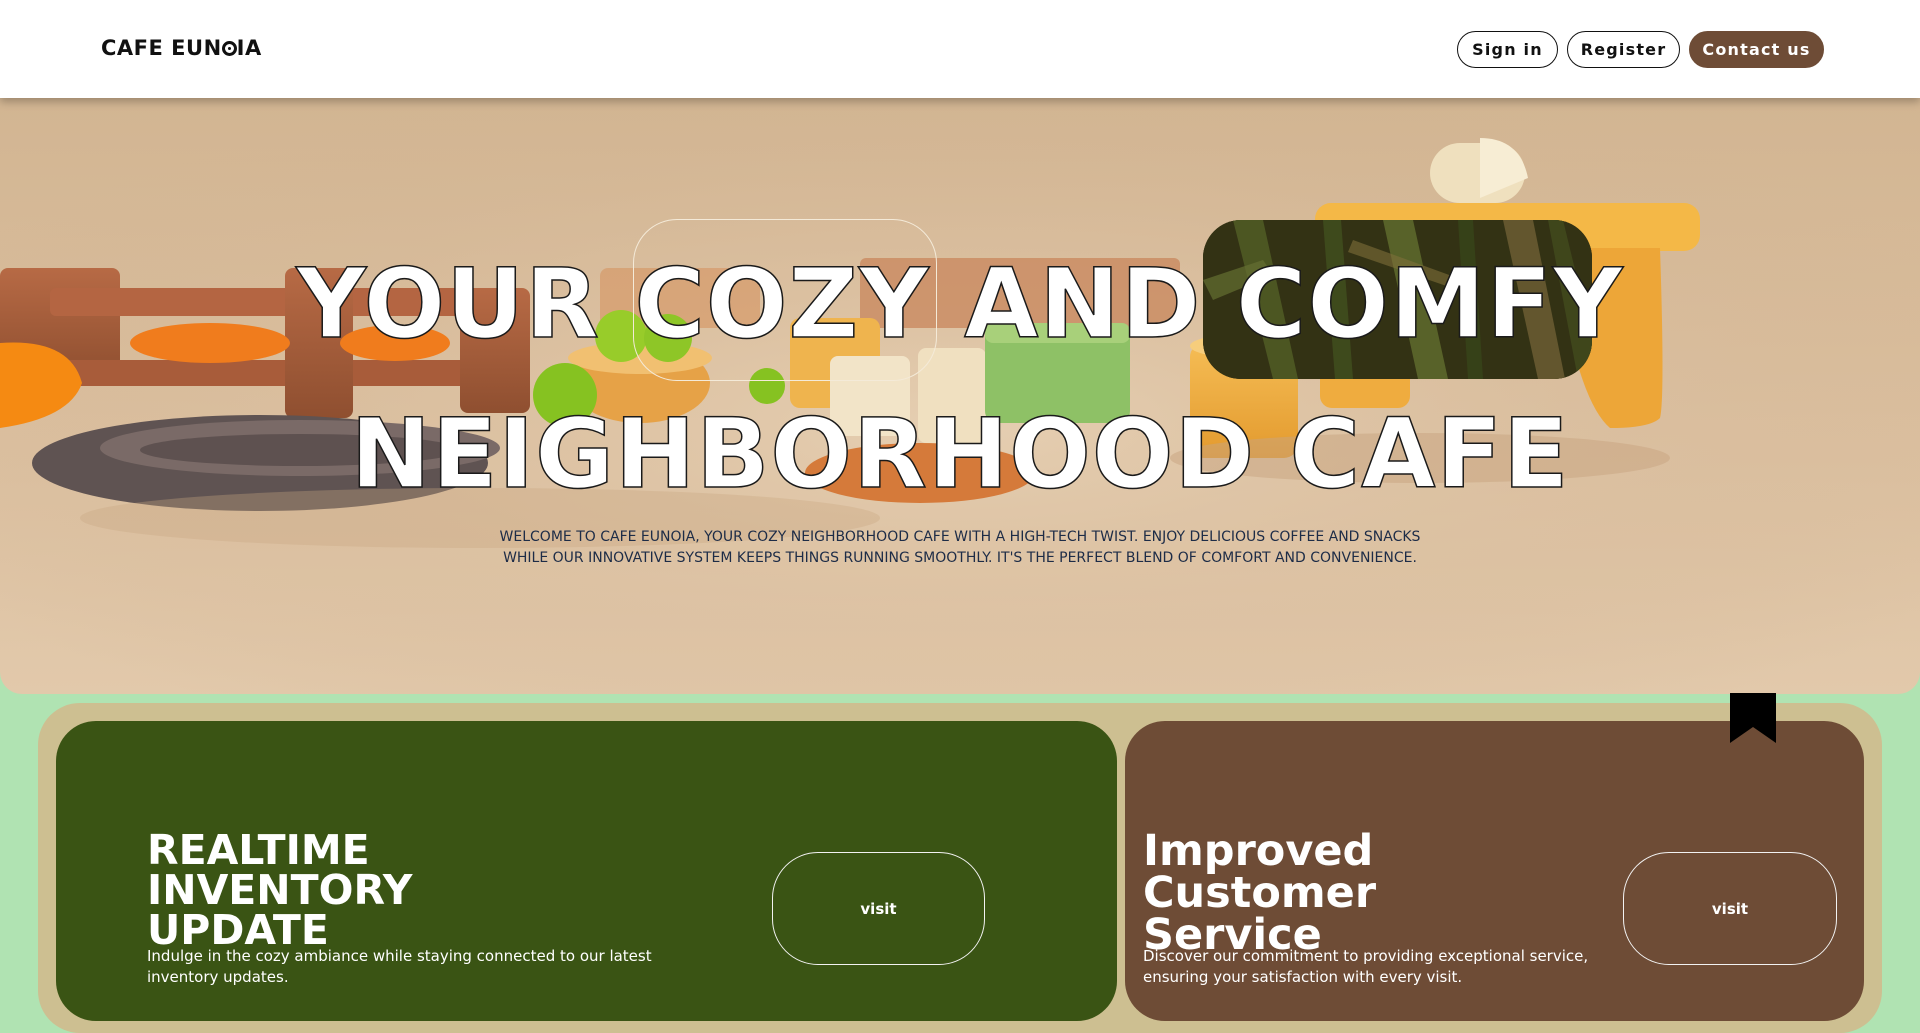 Image resolution: width=1920 pixels, height=1033 pixels. Describe the element at coordinates (1258, 851) in the screenshot. I see `service-title-line: Improved` at that location.